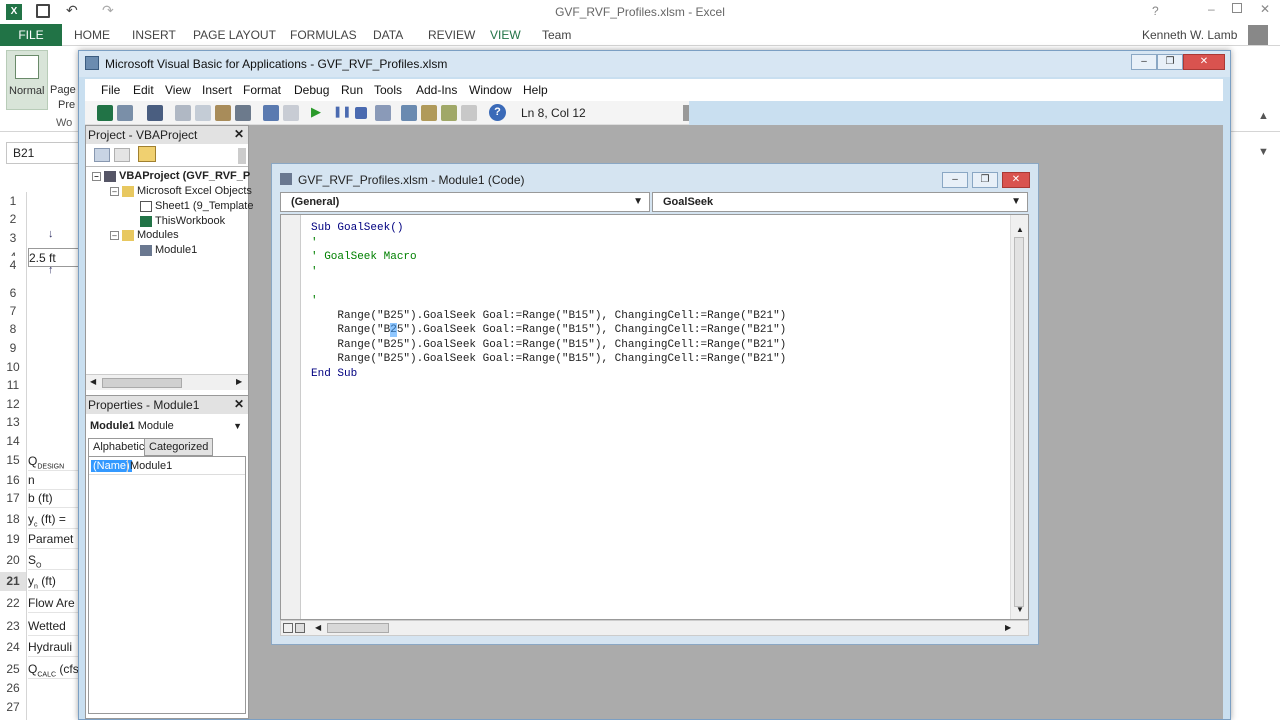  What do you see at coordinates (1170, 62) in the screenshot?
I see `vba-restore-button: ❐` at bounding box center [1170, 62].